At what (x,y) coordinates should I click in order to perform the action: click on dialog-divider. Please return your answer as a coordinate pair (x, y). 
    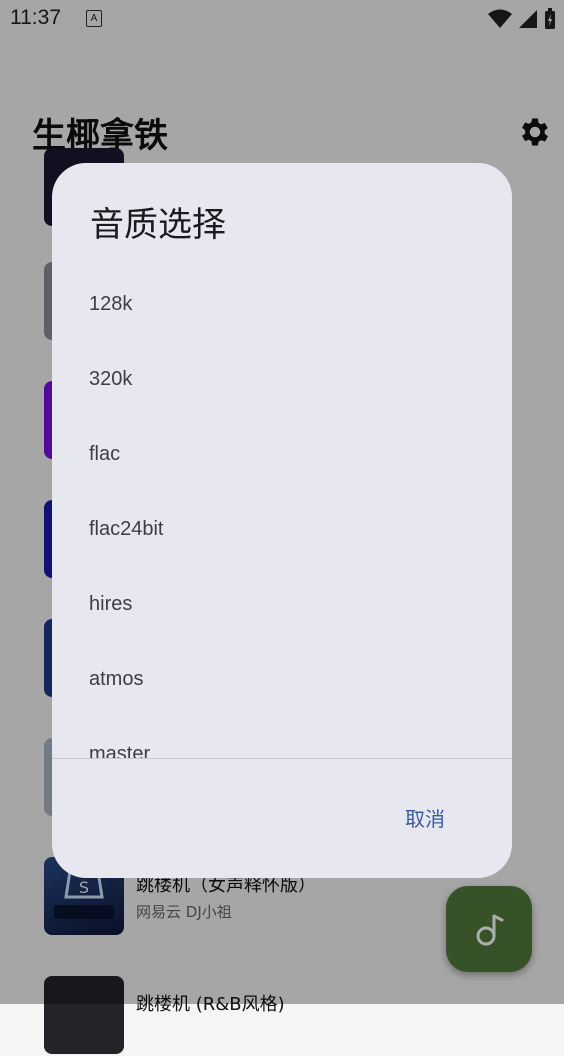
    Looking at the image, I should click on (282, 758).